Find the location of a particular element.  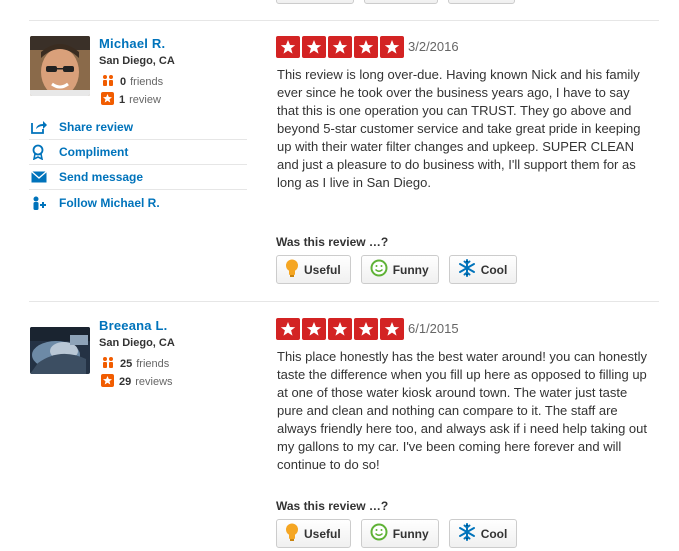

user-friends: 0 friends is located at coordinates (132, 81).